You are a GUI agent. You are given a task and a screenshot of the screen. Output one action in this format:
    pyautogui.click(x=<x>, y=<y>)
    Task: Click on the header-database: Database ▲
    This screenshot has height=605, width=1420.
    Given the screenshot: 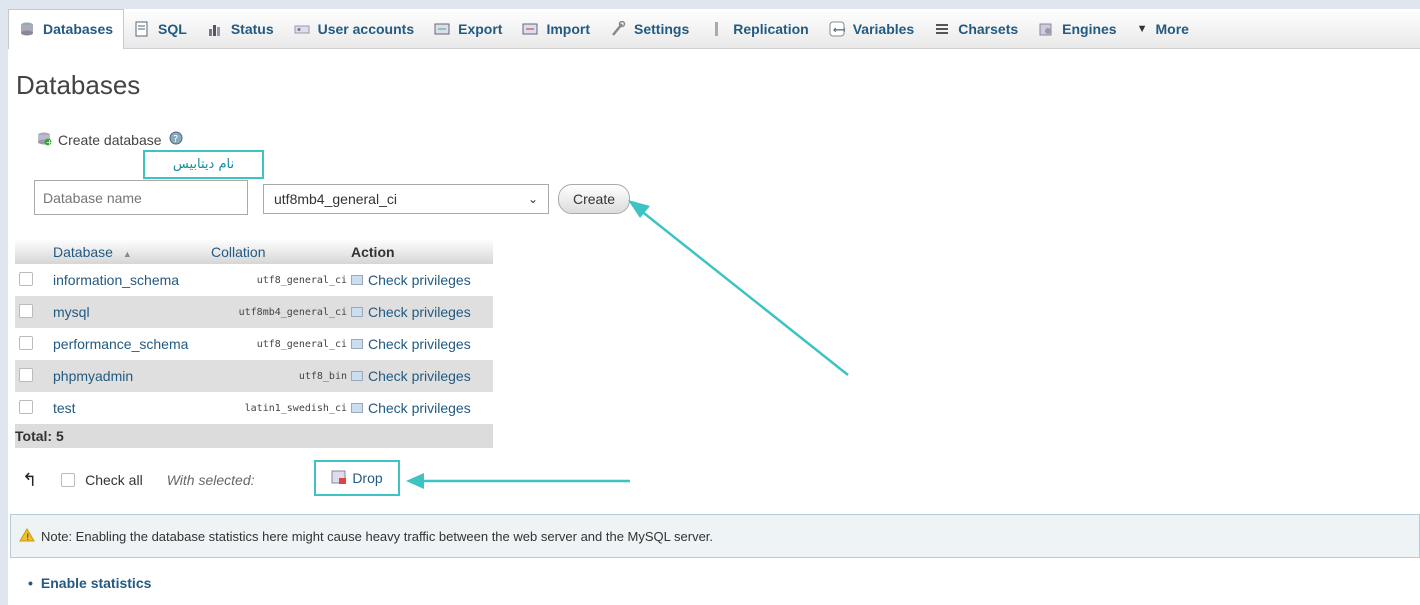 What is the action you would take?
    pyautogui.click(x=132, y=251)
    